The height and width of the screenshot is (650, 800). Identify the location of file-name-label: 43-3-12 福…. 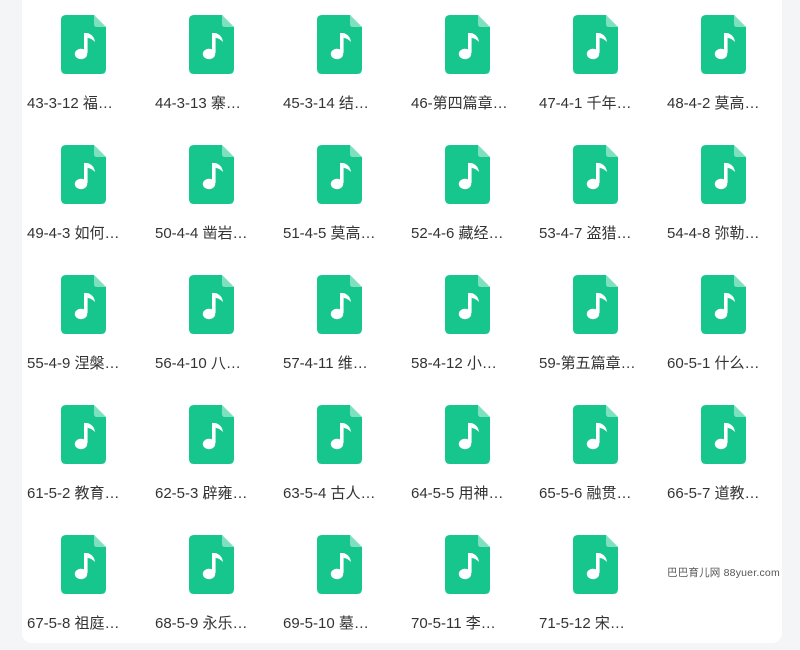
(70, 103).